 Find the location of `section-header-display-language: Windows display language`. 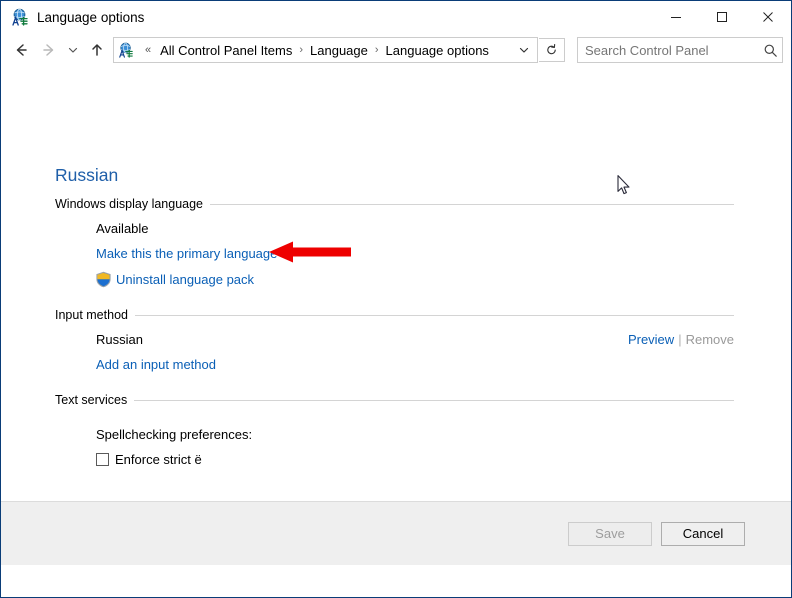

section-header-display-language: Windows display language is located at coordinates (394, 204).